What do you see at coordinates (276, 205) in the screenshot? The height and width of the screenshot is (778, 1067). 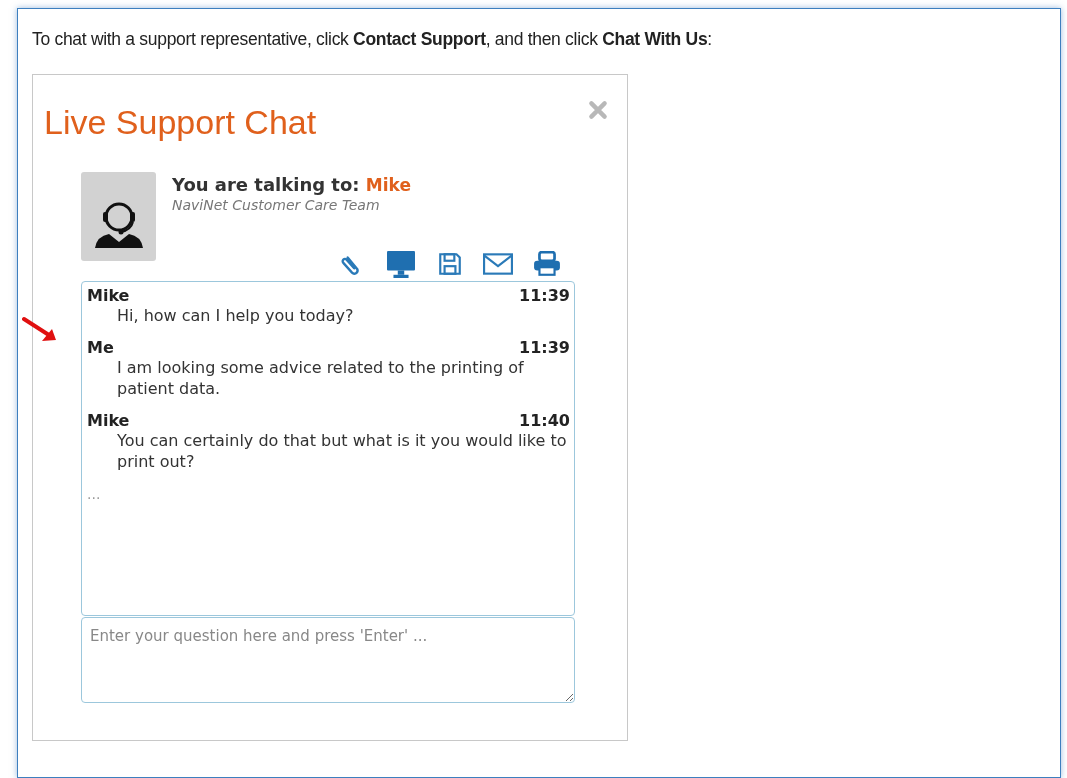 I see `team-name: NaviNet Customer Care Team` at bounding box center [276, 205].